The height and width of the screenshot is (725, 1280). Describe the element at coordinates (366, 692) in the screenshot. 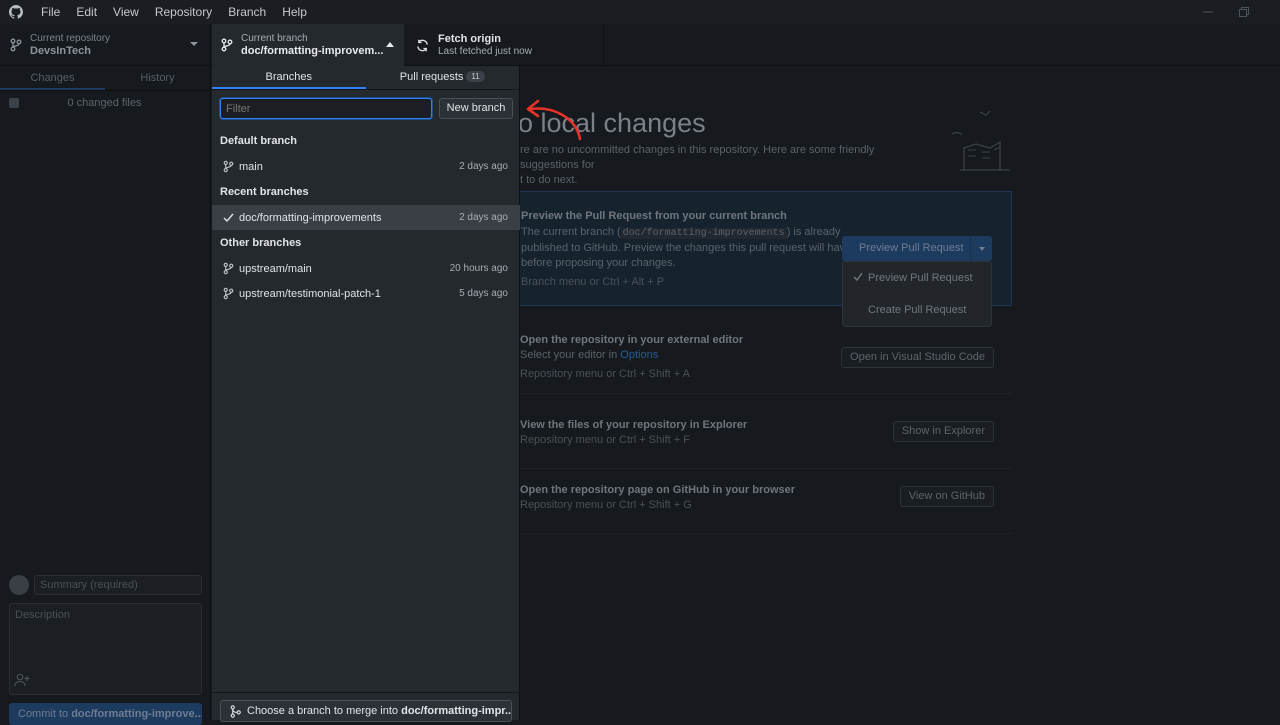

I see `divider` at that location.